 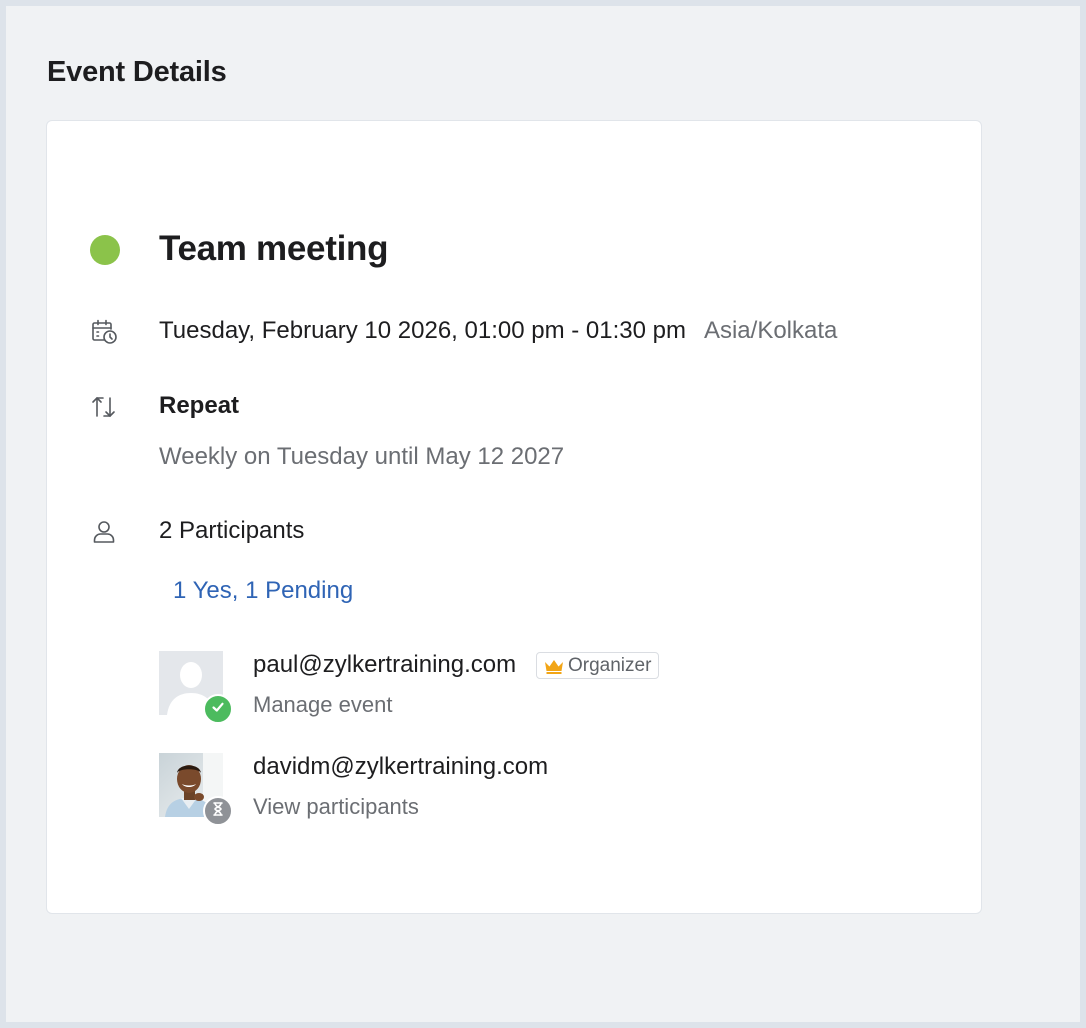 I want to click on pending-status-badge, so click(x=218, y=811).